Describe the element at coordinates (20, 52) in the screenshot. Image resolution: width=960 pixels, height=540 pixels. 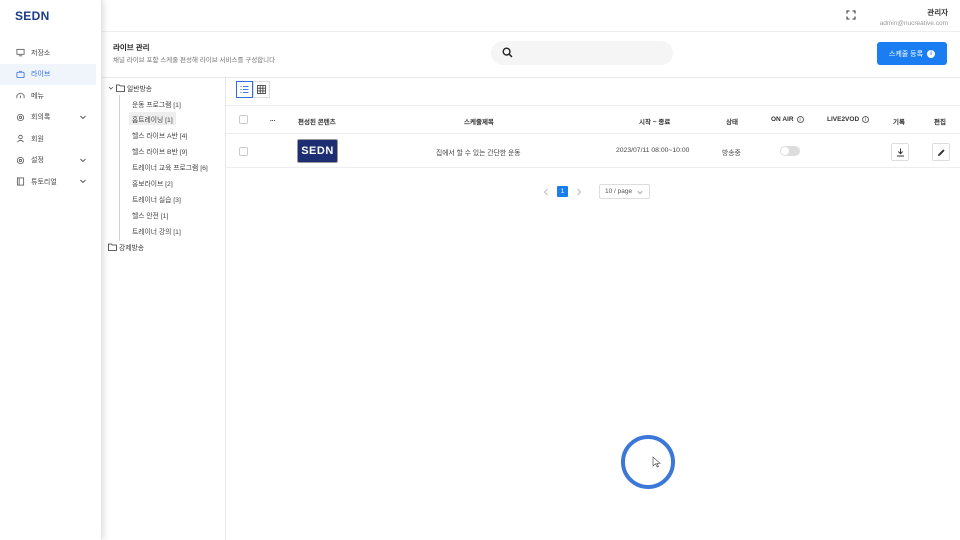
I see `monitor-icon` at that location.